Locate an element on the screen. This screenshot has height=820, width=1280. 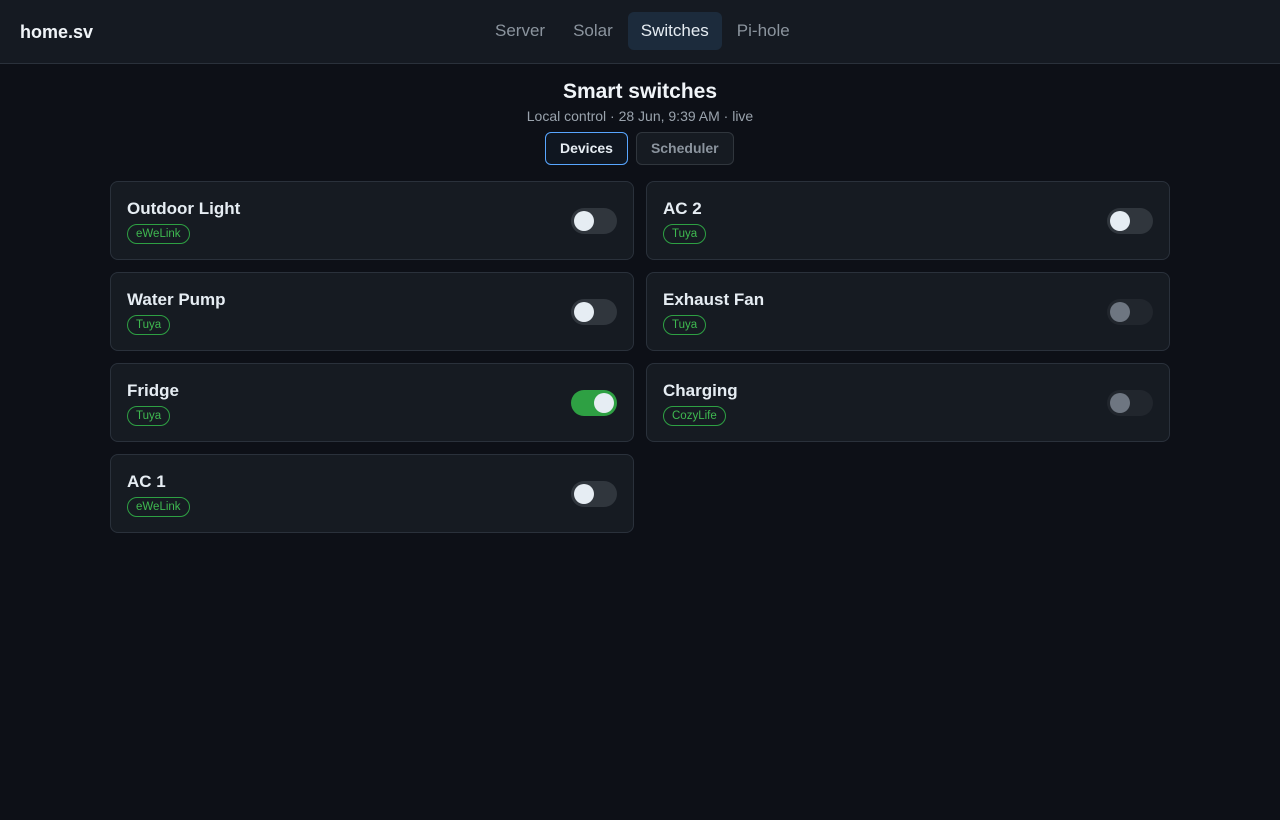
top-bar: home.sv Server Solar Switches Pi-hole is located at coordinates (640, 32).